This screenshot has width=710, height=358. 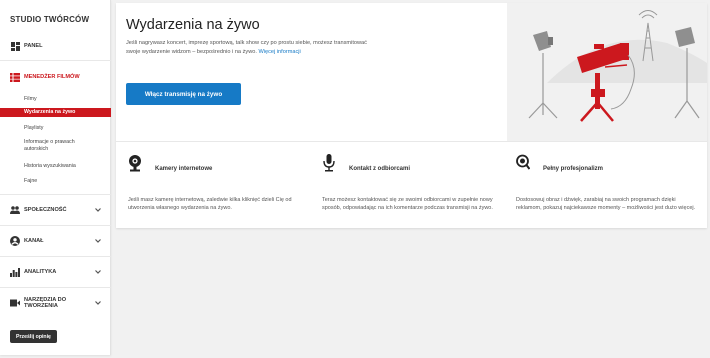 I want to click on live-camera-illustration, so click(x=607, y=72).